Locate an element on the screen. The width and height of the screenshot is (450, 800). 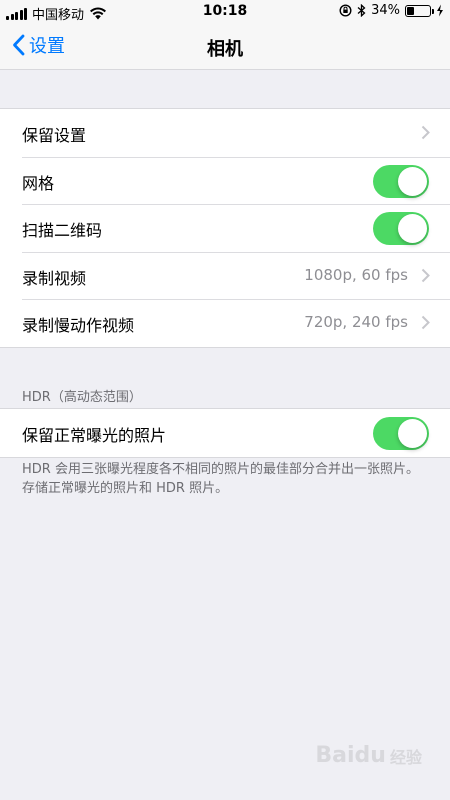
record-video-row: 录制视频 1080p, 60 fps is located at coordinates (225, 275).